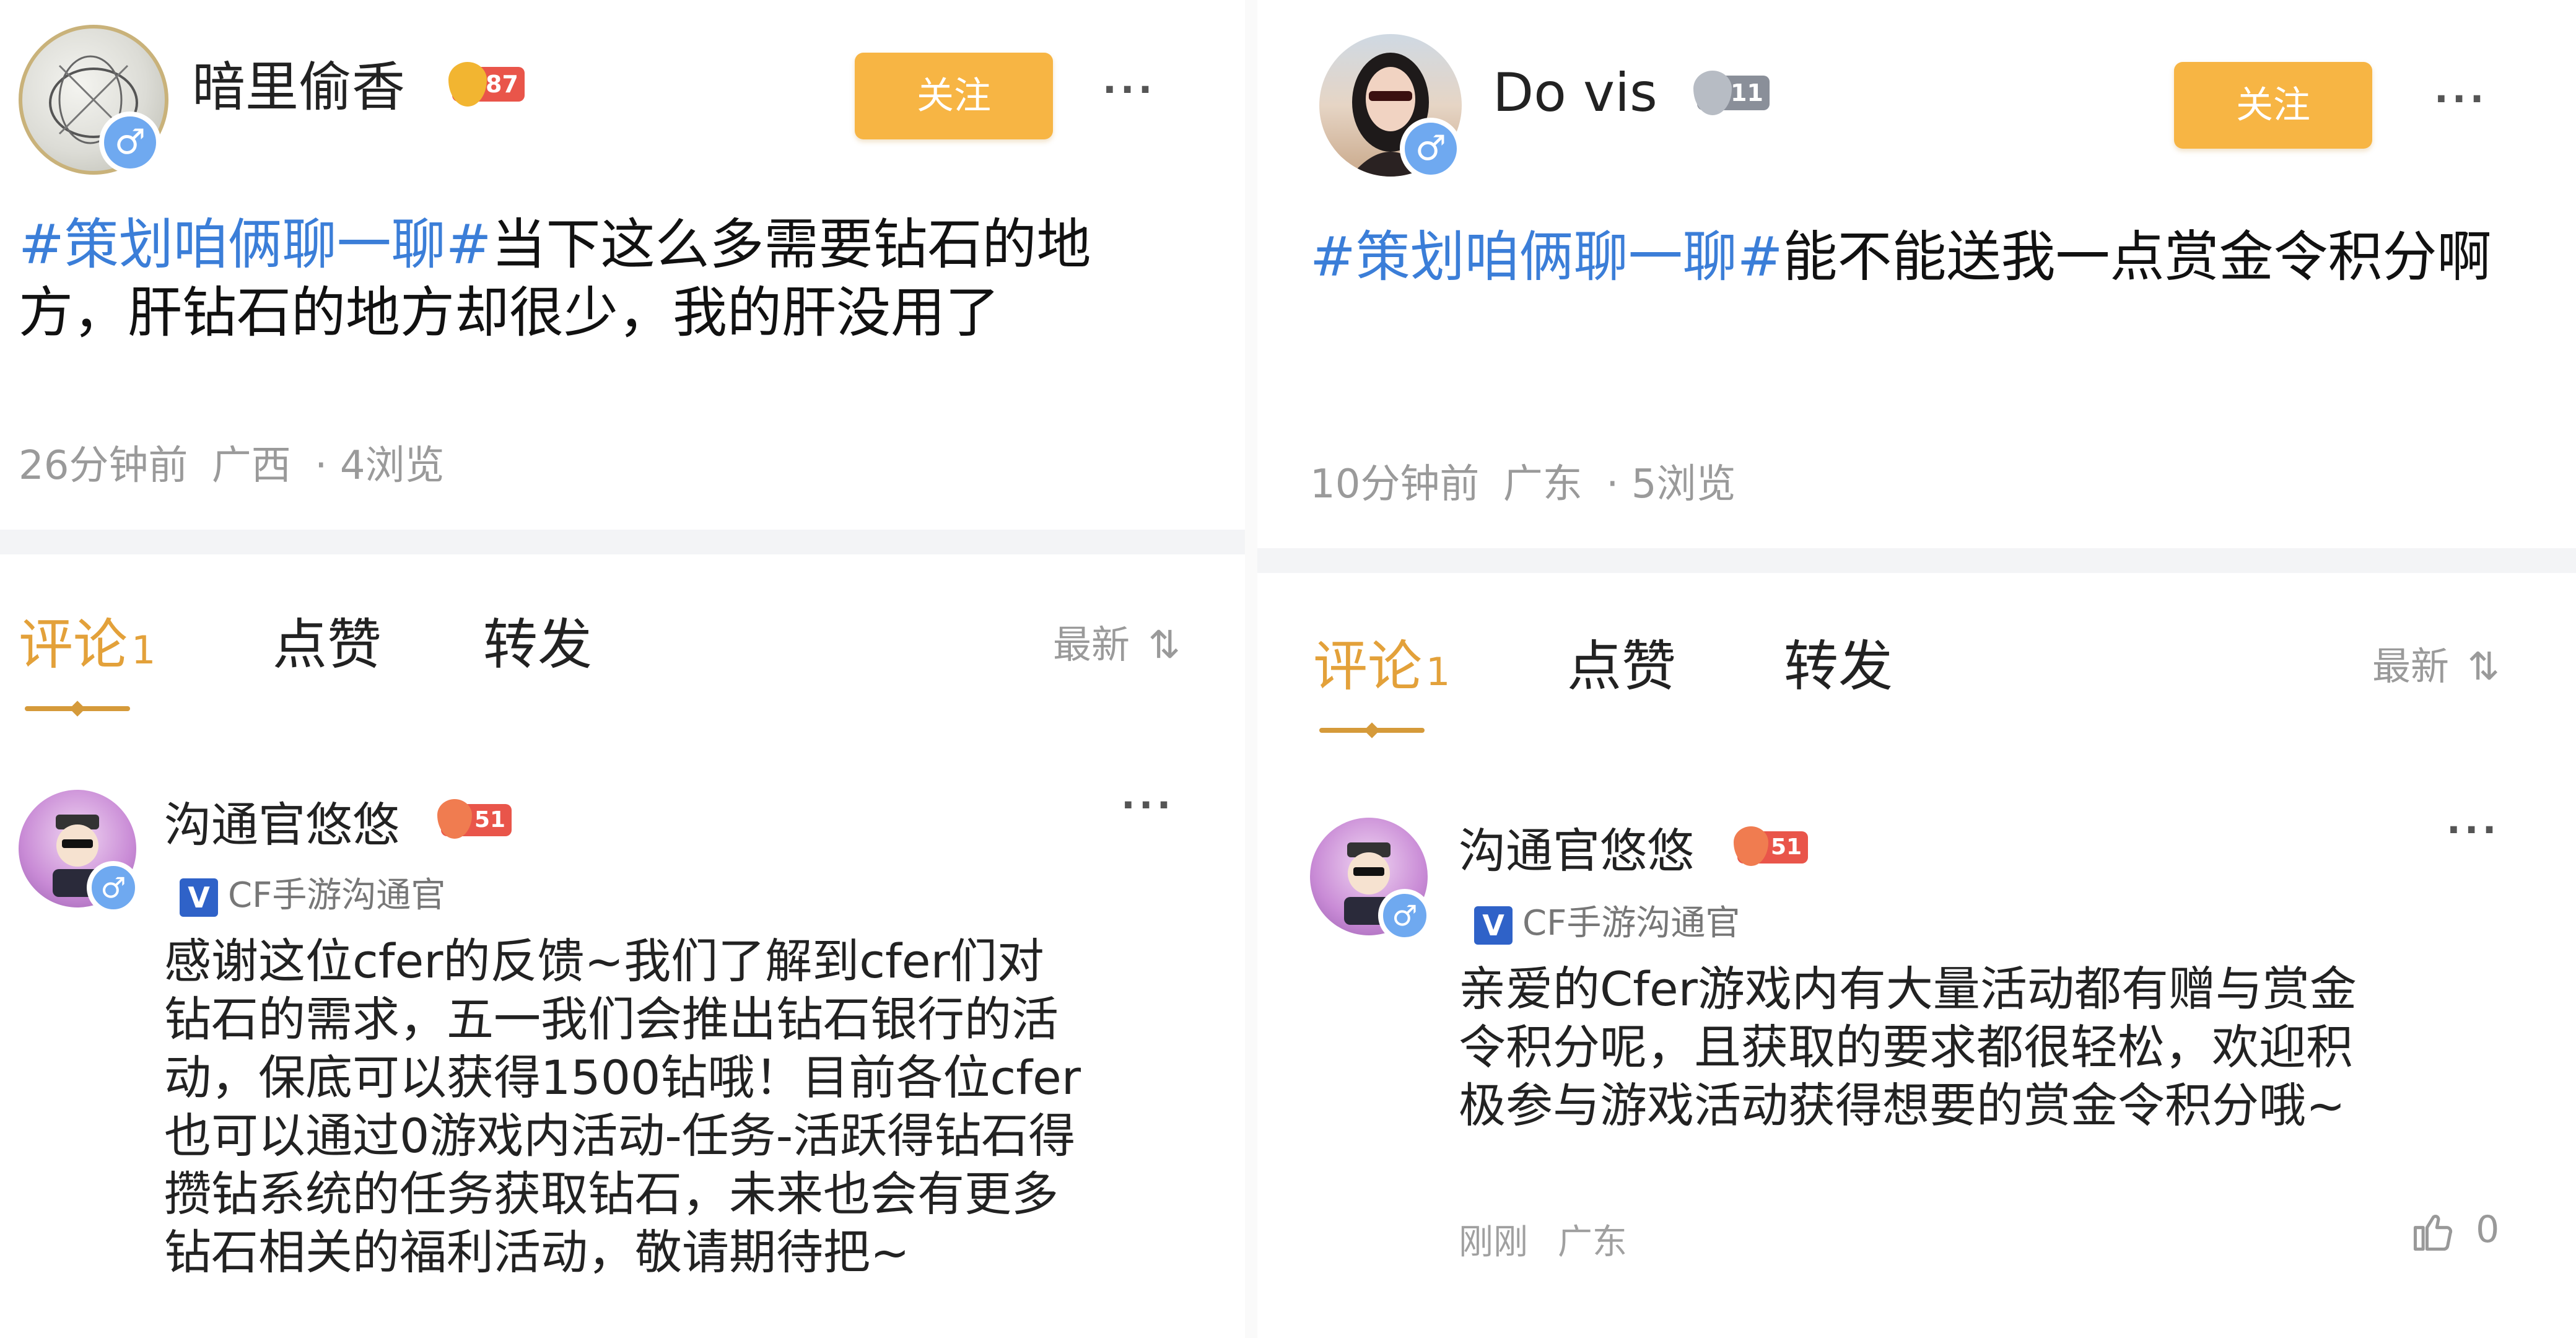  What do you see at coordinates (103, 466) in the screenshot?
I see `post-time: 26分钟前` at bounding box center [103, 466].